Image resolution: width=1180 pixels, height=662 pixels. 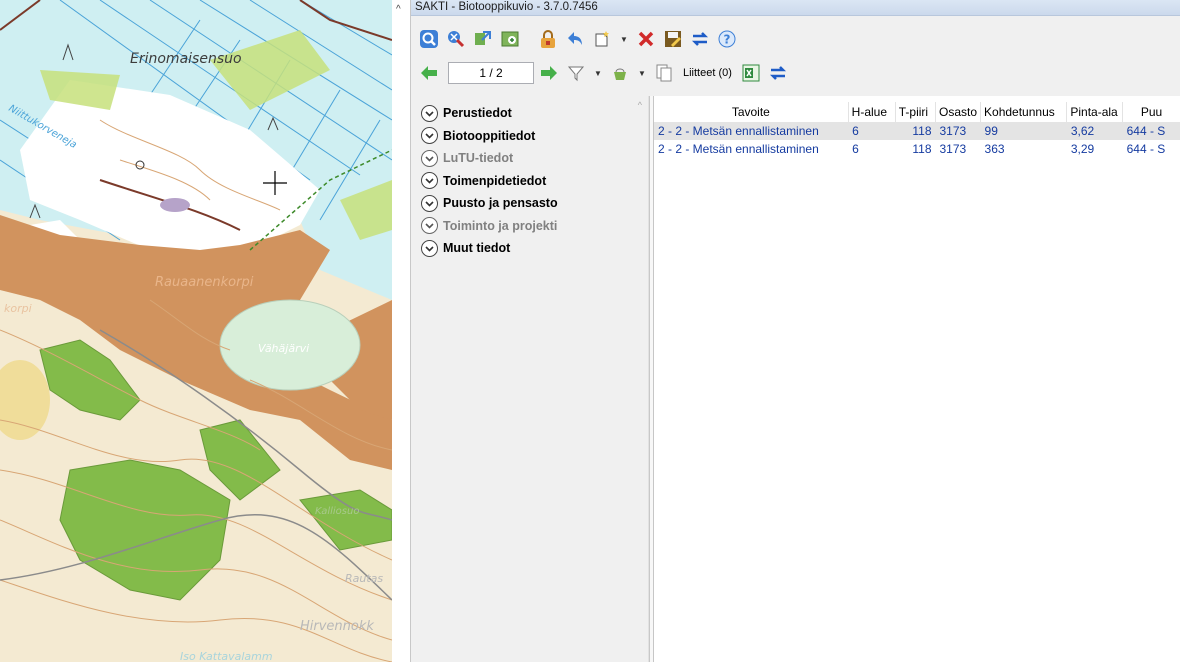 What do you see at coordinates (532, 248) in the screenshot?
I see `nav-item-muut-tiedot: Muut tiedot` at bounding box center [532, 248].